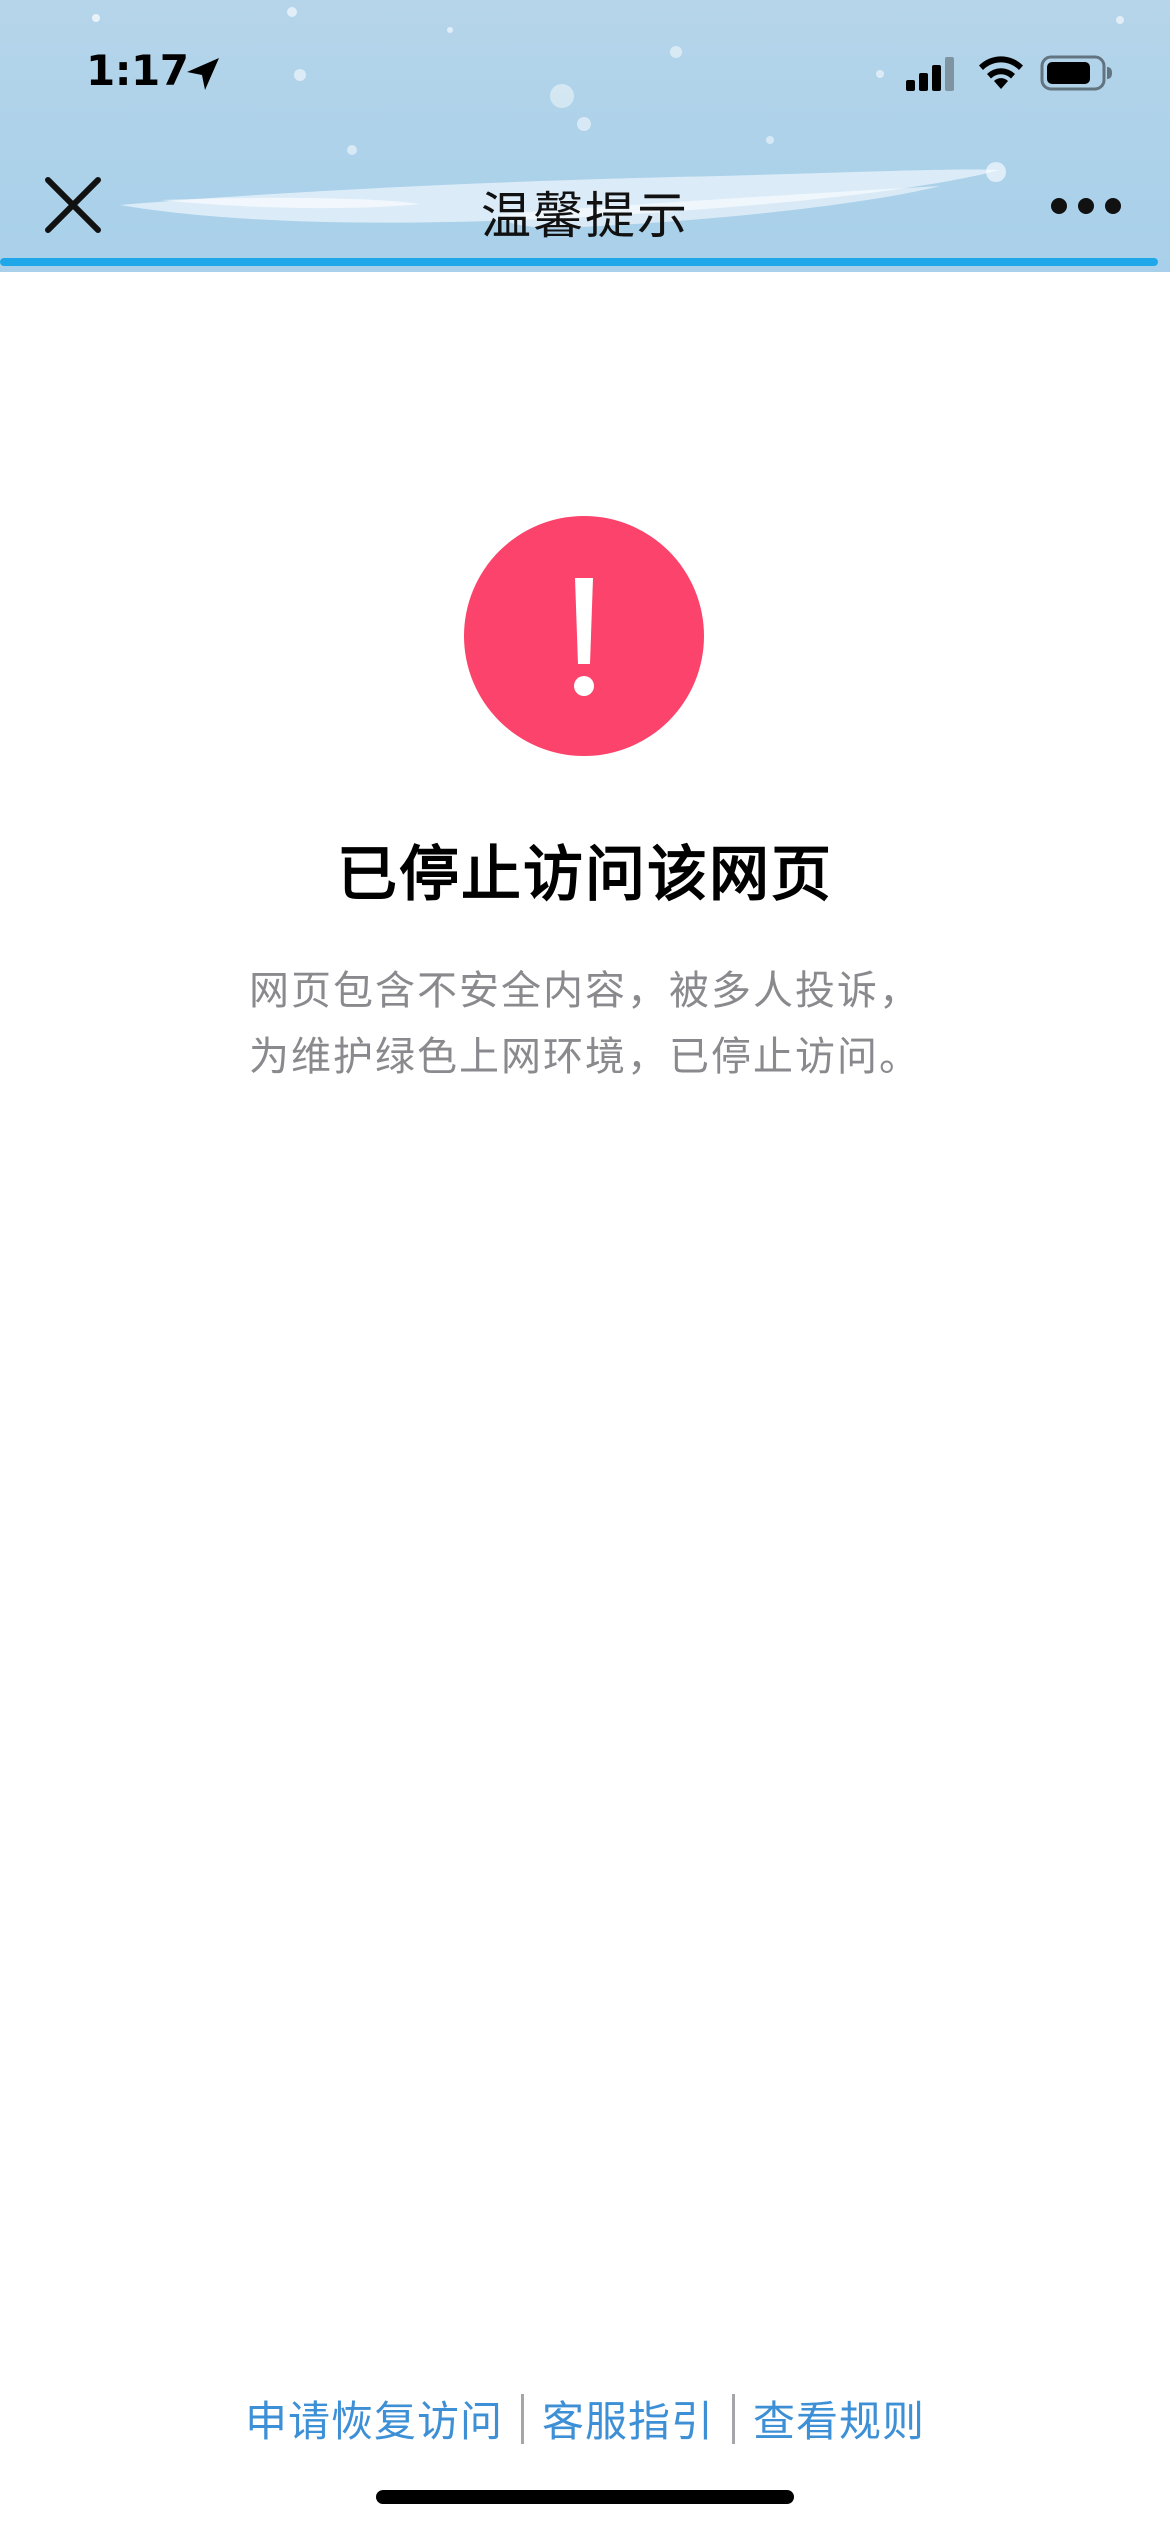  I want to click on location-arrow-icon, so click(203, 74).